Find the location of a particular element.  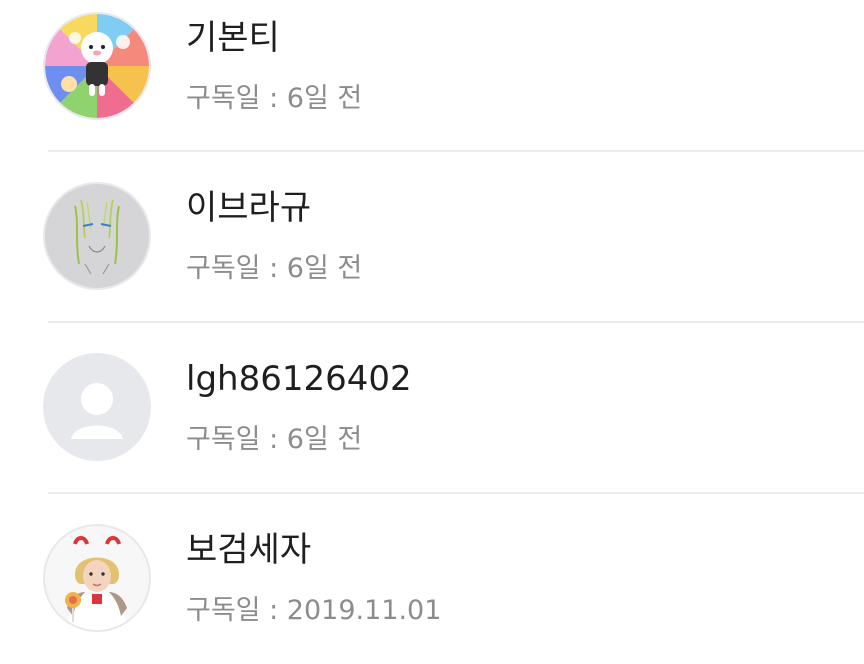

person-photo-avatar-icon is located at coordinates (97, 578).